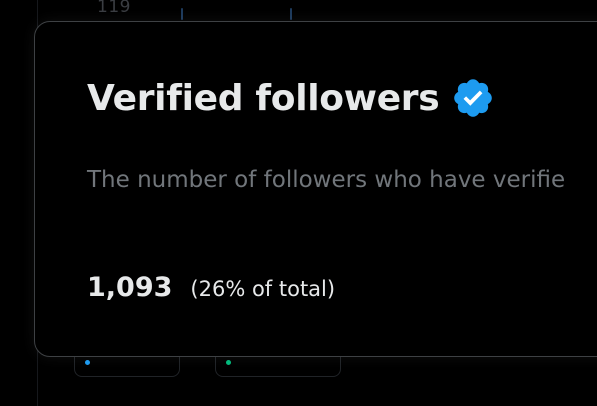 This screenshot has width=597, height=406. What do you see at coordinates (263, 289) in the screenshot?
I see `verified-followers-share: (26% of total)` at bounding box center [263, 289].